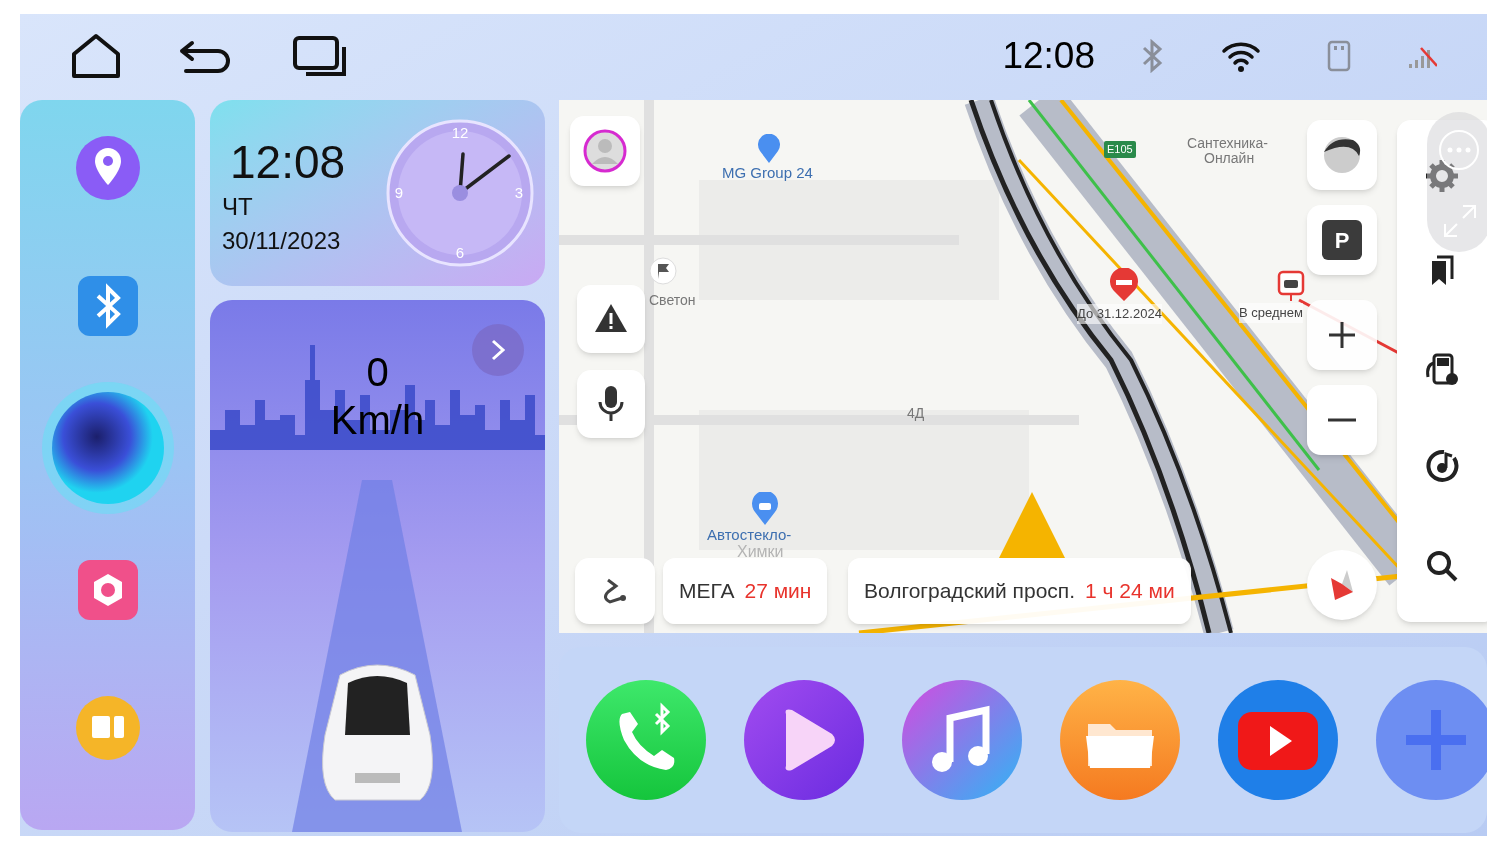  Describe the element at coordinates (765, 509) in the screenshot. I see `car-service-pin-icon` at that location.